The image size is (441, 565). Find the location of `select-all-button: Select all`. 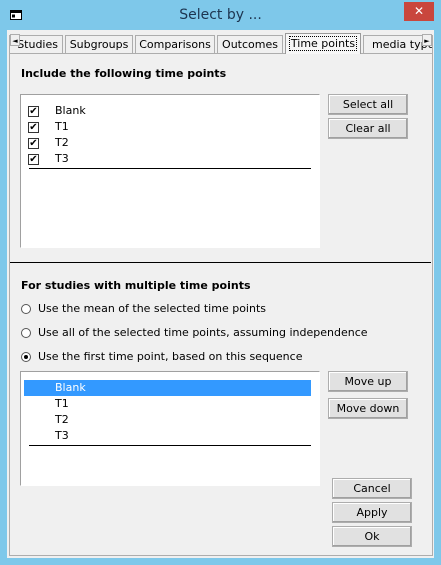

select-all-button: Select all is located at coordinates (368, 104).